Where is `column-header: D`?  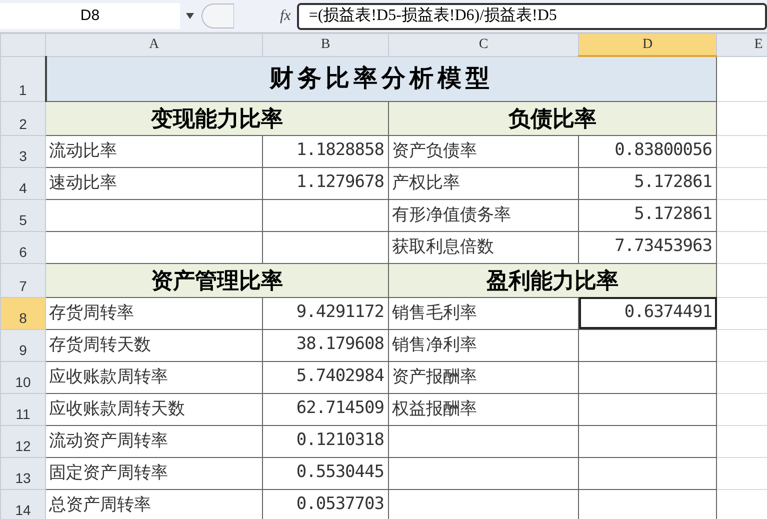
column-header: D is located at coordinates (647, 45).